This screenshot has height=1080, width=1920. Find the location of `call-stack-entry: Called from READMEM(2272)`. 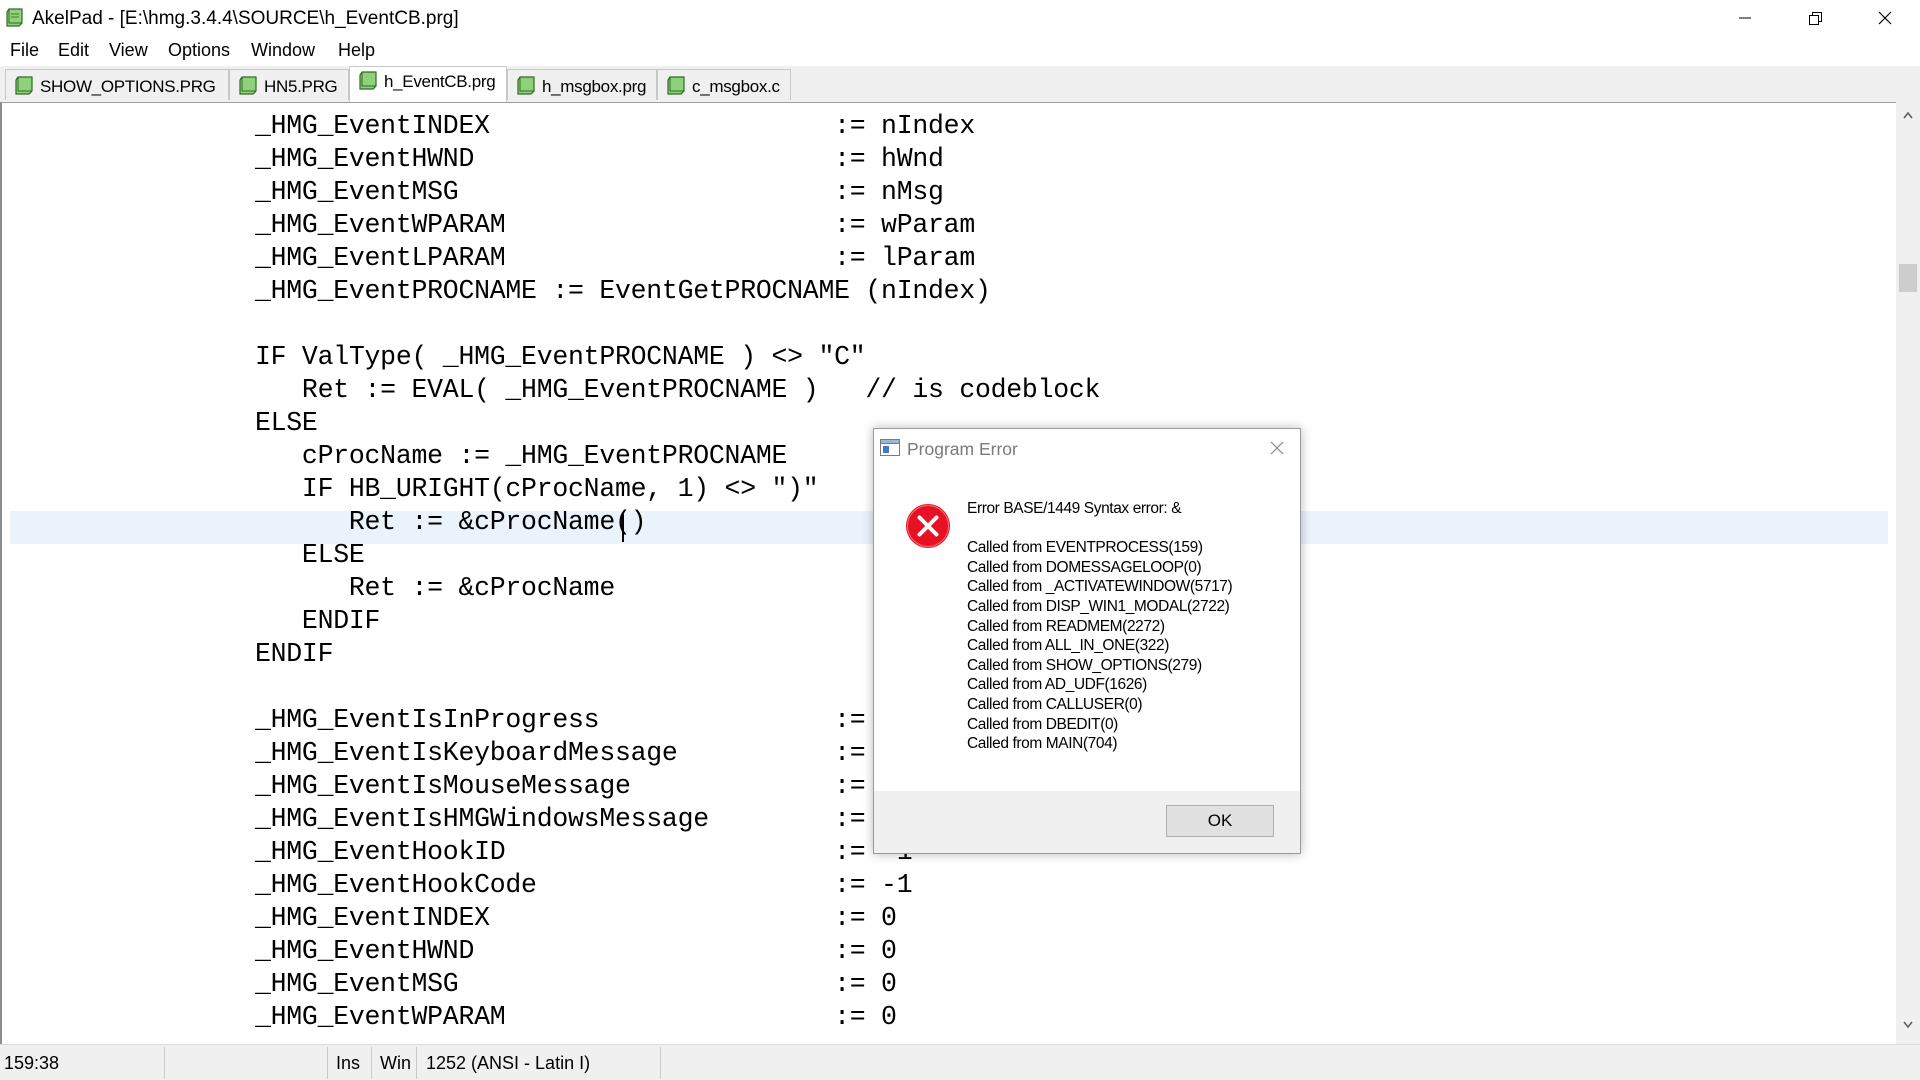

call-stack-entry: Called from READMEM(2272) is located at coordinates (1066, 626).